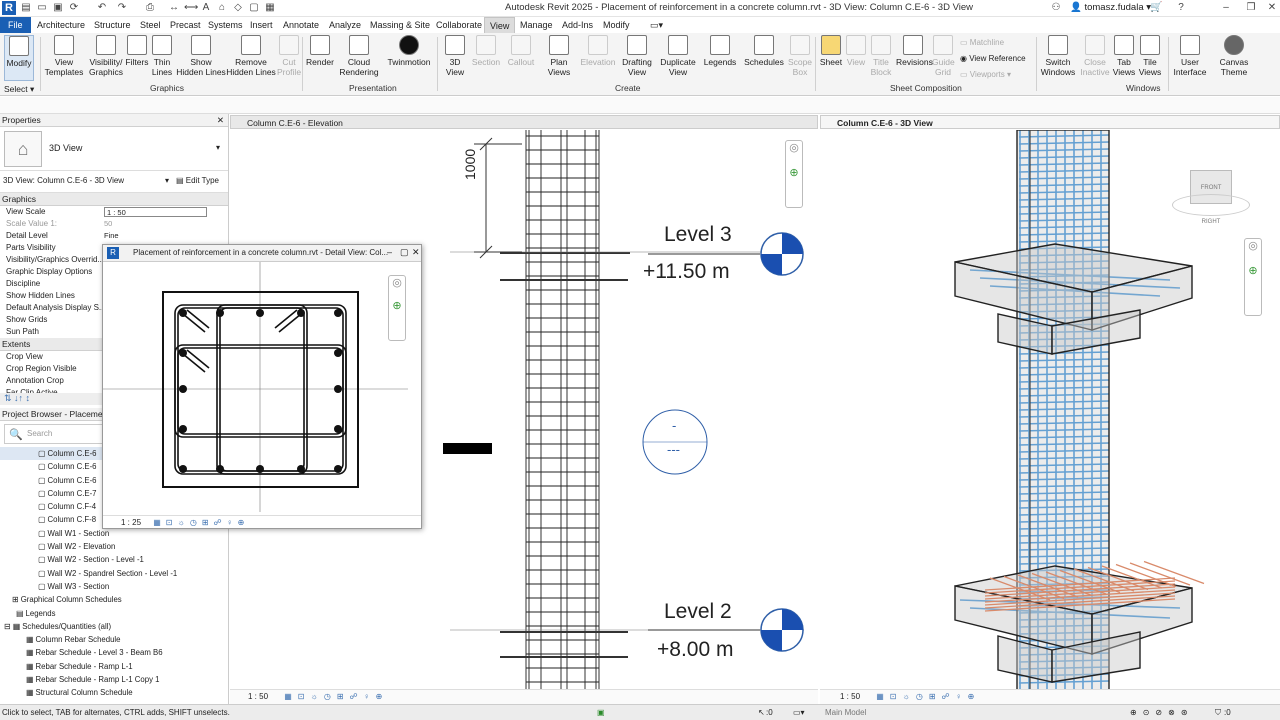  What do you see at coordinates (764, 58) in the screenshot?
I see `schedules-button: Schedules` at bounding box center [764, 58].